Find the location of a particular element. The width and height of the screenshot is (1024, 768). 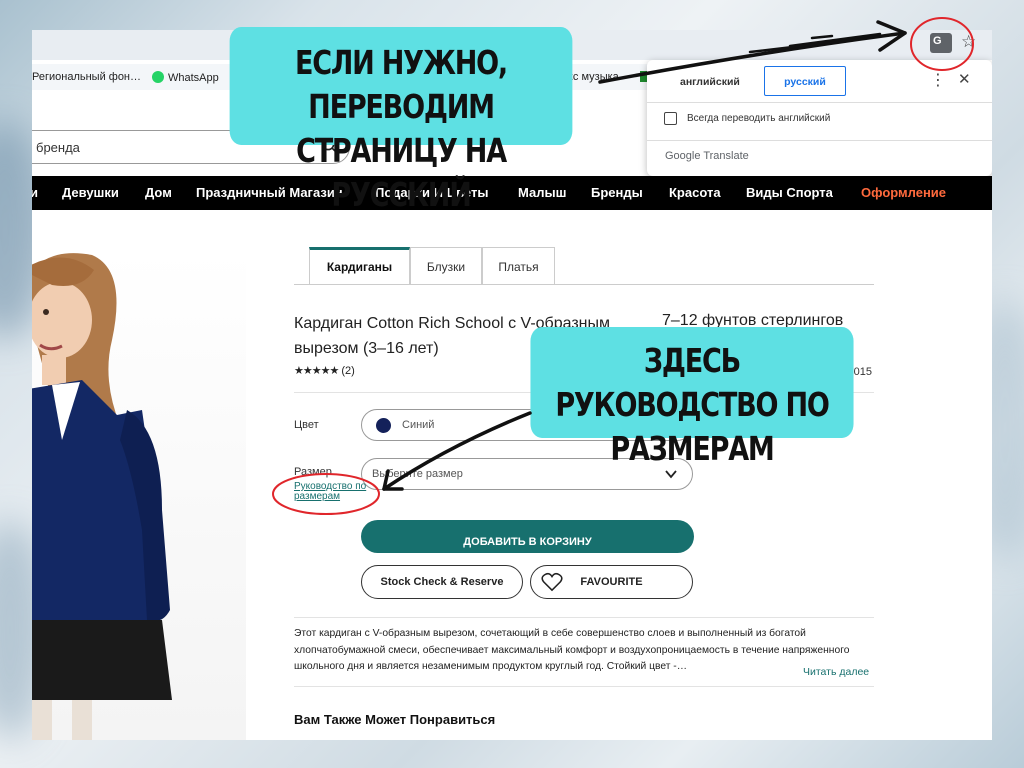

heart-icon is located at coordinates (552, 582).